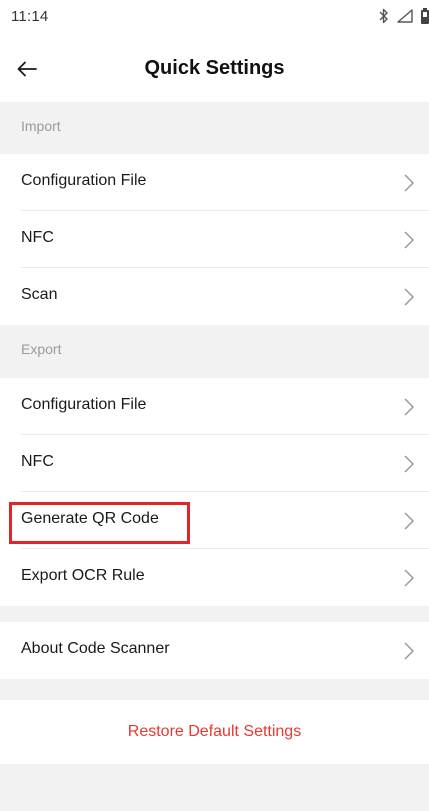  Describe the element at coordinates (384, 18) in the screenshot. I see `bluetooth-icon` at that location.